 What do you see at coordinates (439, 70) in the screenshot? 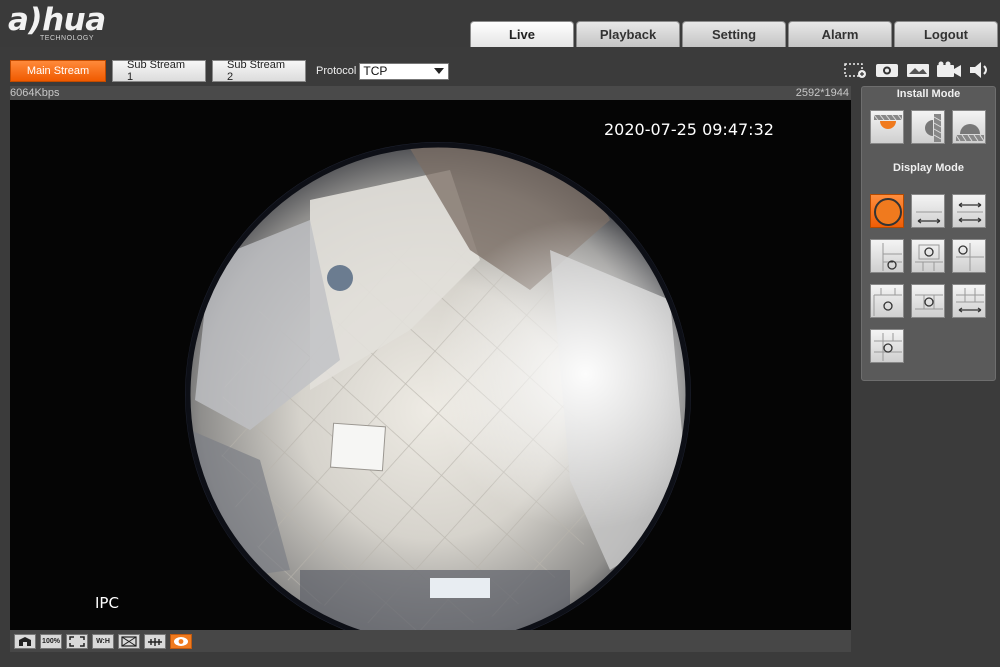
I see `chevron-down-icon` at bounding box center [439, 70].